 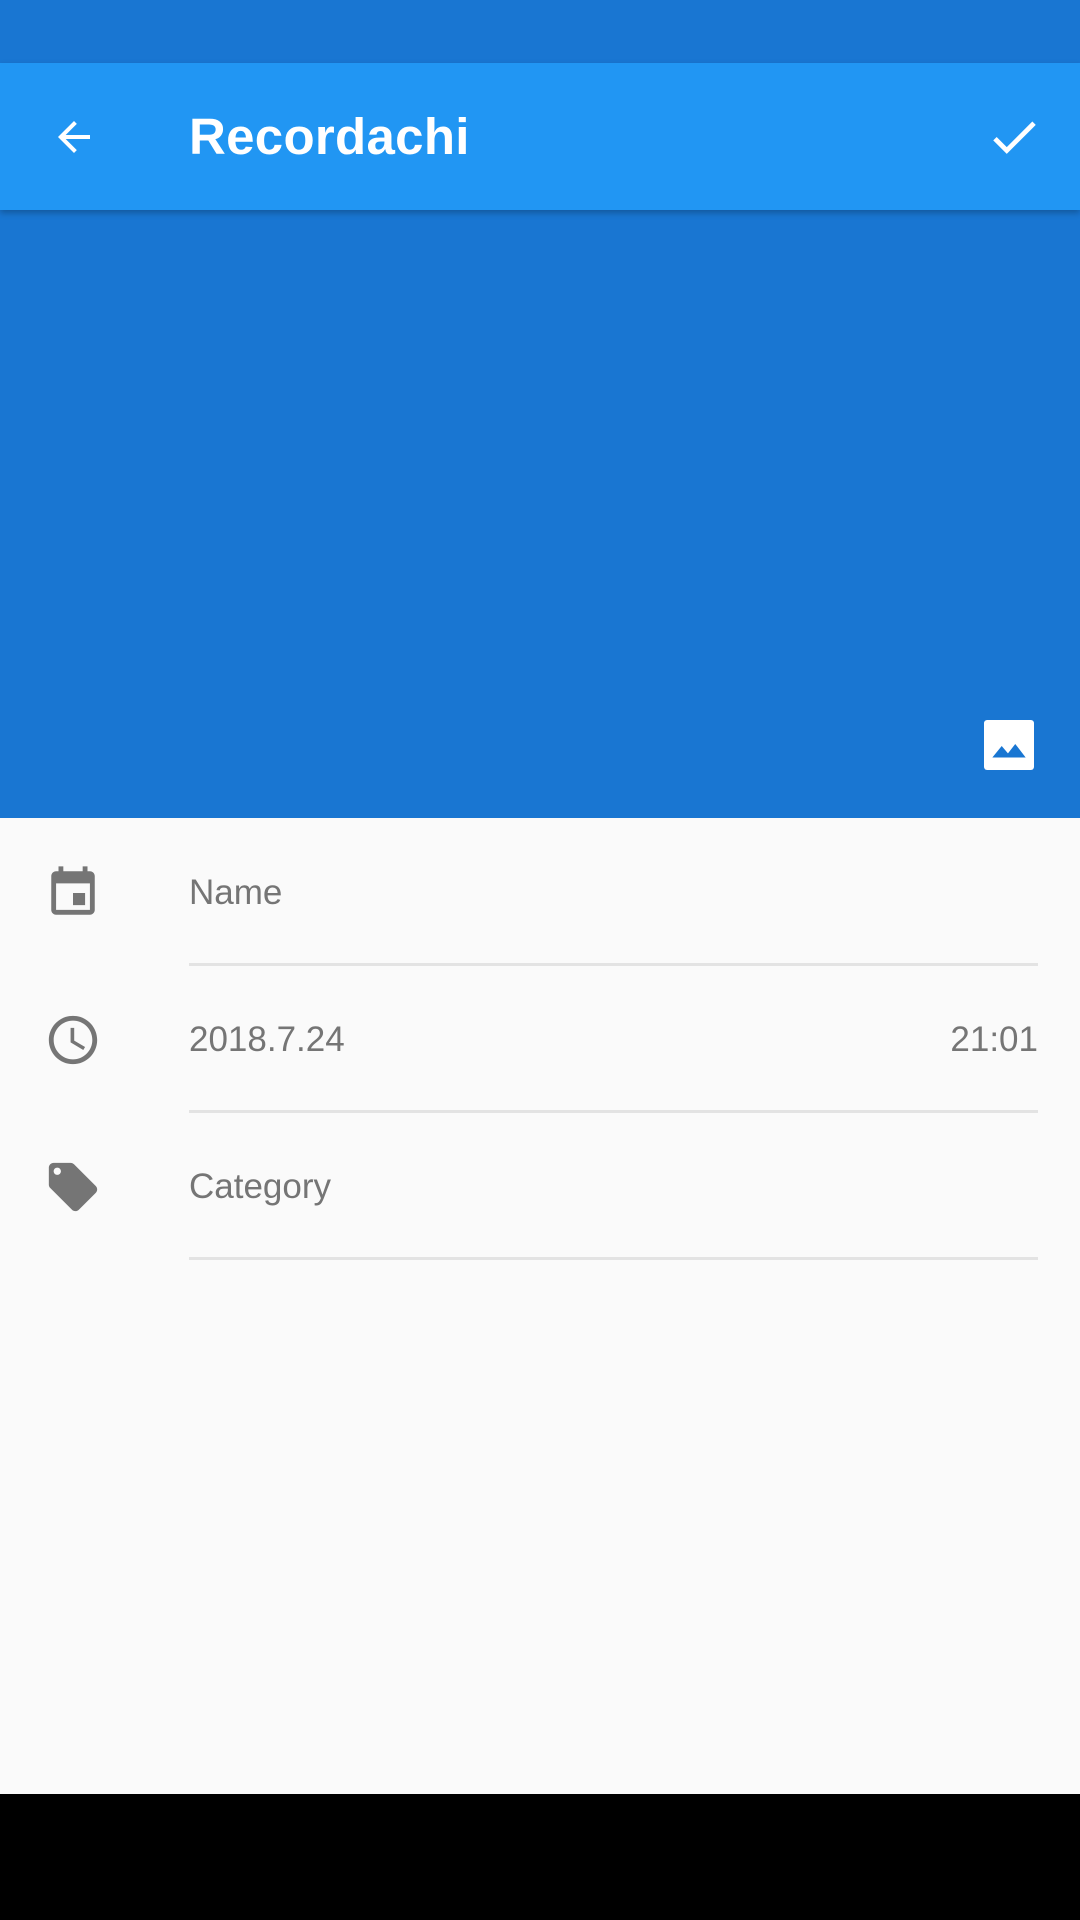 I want to click on arrow-back-icon, so click(x=74, y=137).